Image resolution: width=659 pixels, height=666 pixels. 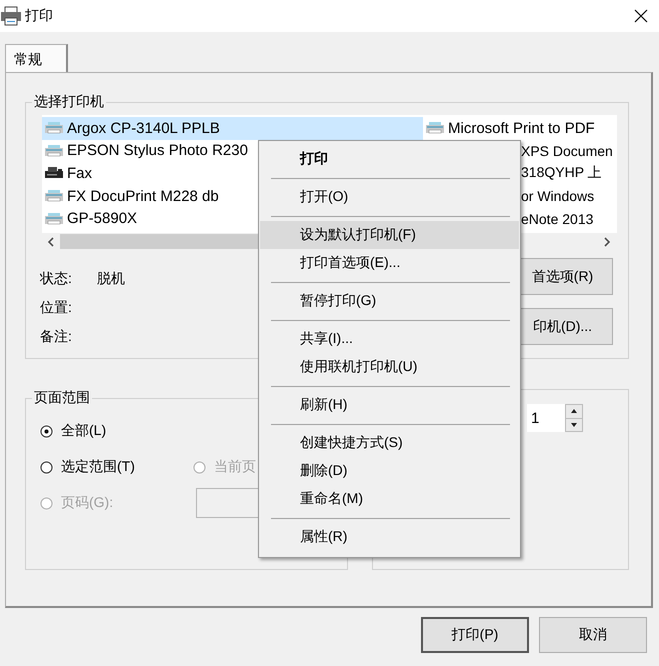 What do you see at coordinates (62, 398) in the screenshot?
I see `group-title: 页面范围` at bounding box center [62, 398].